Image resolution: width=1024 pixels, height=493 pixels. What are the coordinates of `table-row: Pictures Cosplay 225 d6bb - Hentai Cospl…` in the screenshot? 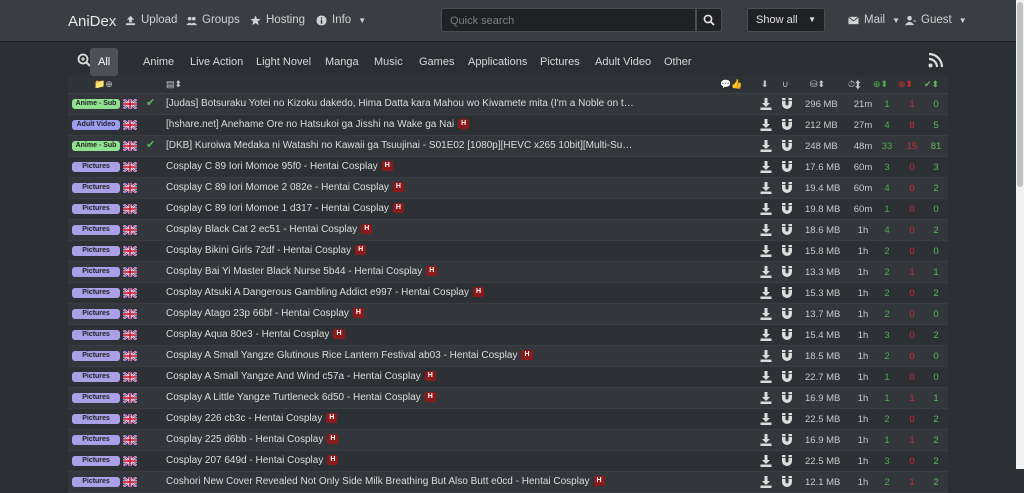 It's located at (508, 440).